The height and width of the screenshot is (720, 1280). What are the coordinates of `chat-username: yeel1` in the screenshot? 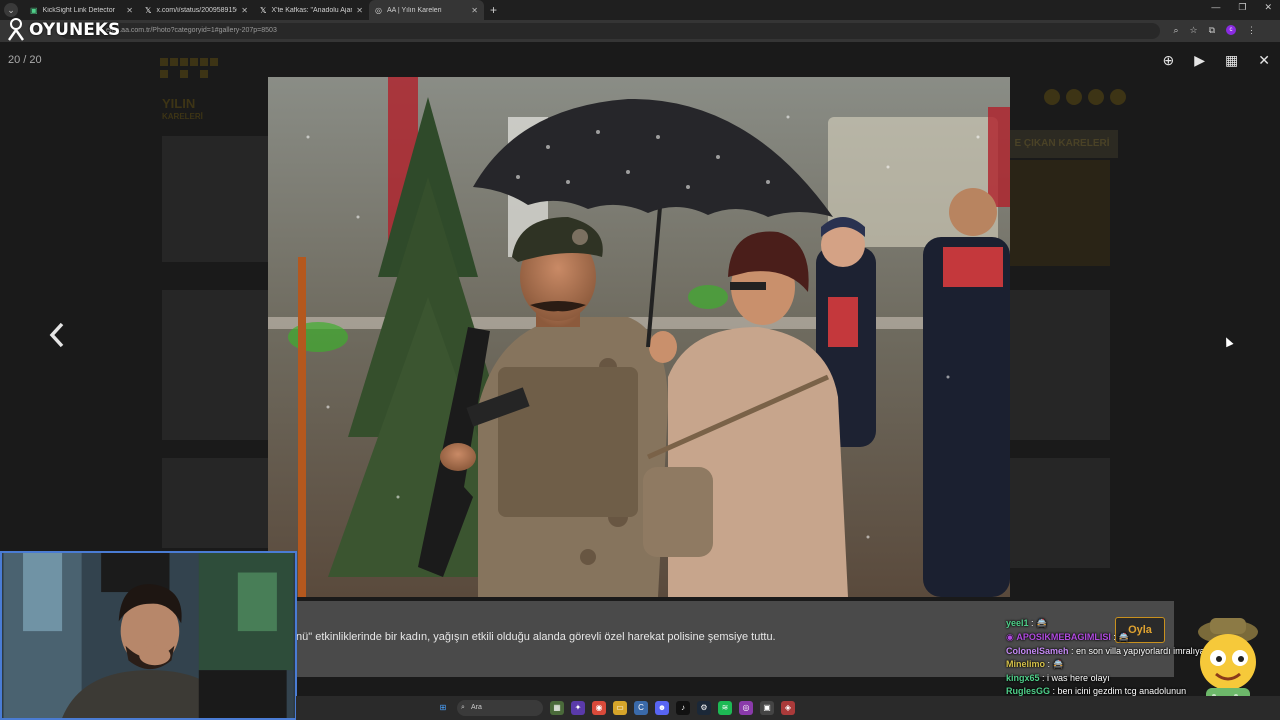 It's located at (1017, 623).